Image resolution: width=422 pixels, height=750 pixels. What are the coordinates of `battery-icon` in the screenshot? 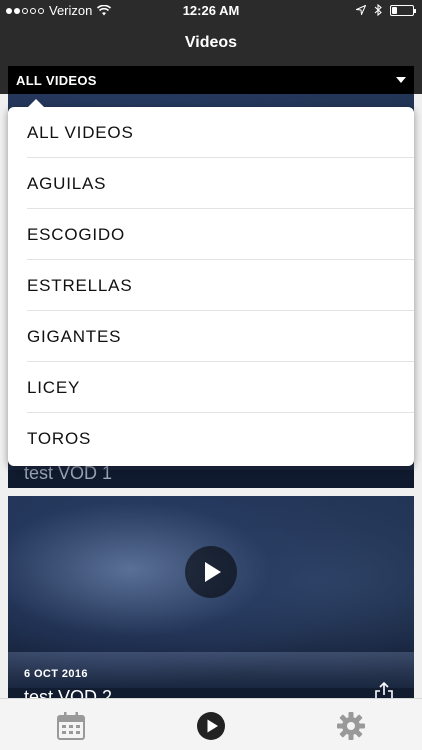 It's located at (403, 10).